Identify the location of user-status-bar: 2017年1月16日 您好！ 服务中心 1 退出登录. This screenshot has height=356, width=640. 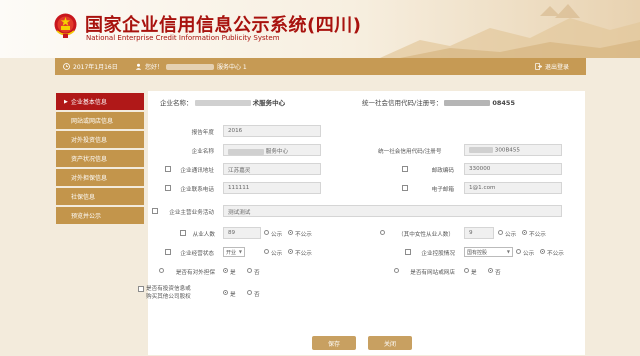
(320, 66).